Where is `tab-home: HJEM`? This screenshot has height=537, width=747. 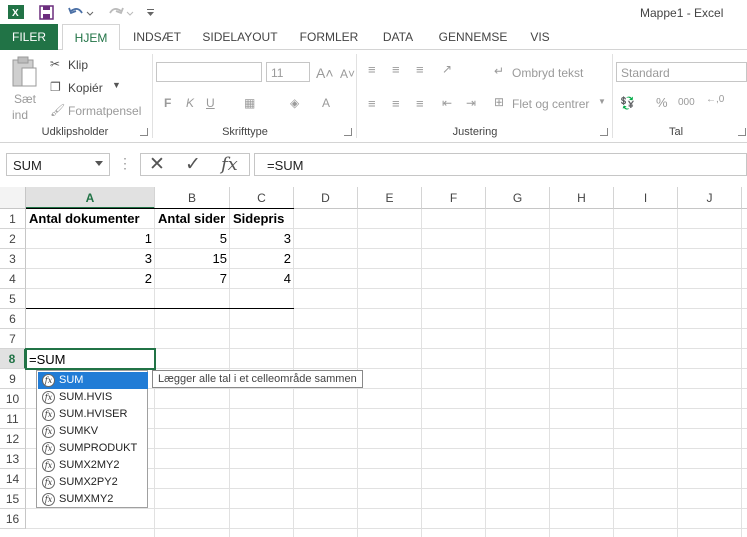
tab-home: HJEM is located at coordinates (91, 37).